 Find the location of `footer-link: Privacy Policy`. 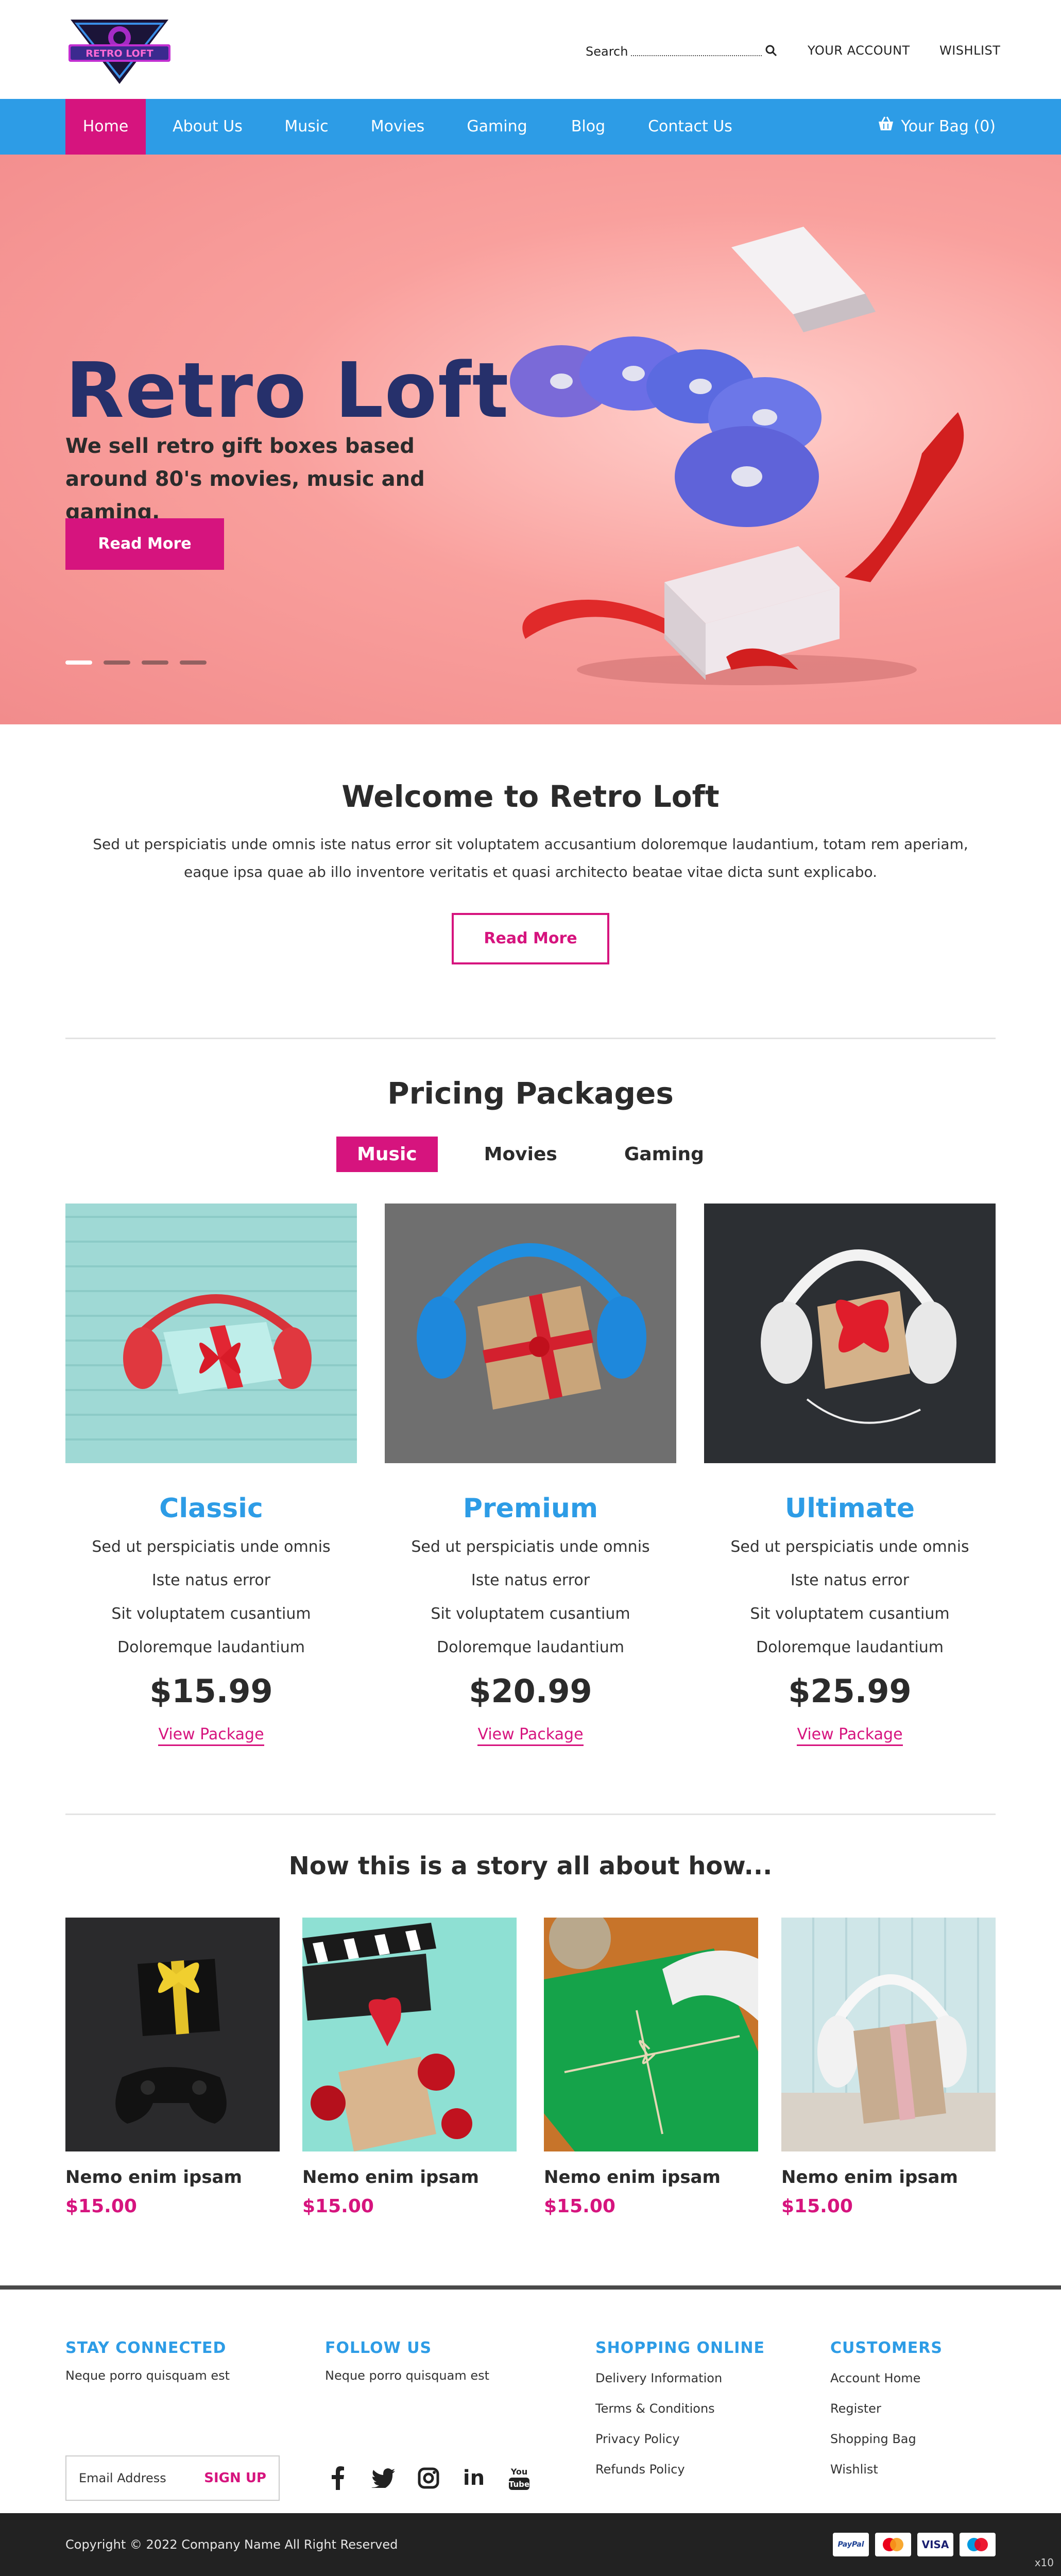

footer-link: Privacy Policy is located at coordinates (693, 2439).